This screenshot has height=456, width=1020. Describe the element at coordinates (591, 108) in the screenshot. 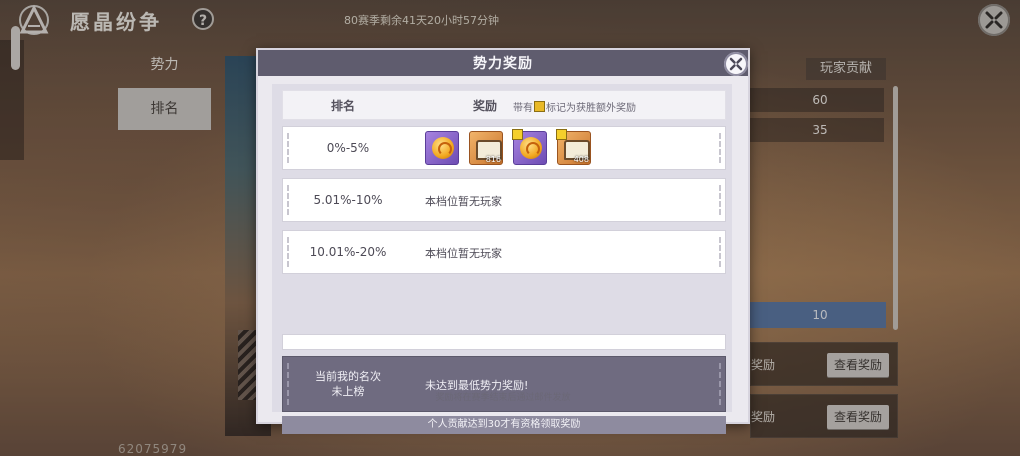

I see `bonus-note-suffix: 标记为获胜额外奖励` at that location.